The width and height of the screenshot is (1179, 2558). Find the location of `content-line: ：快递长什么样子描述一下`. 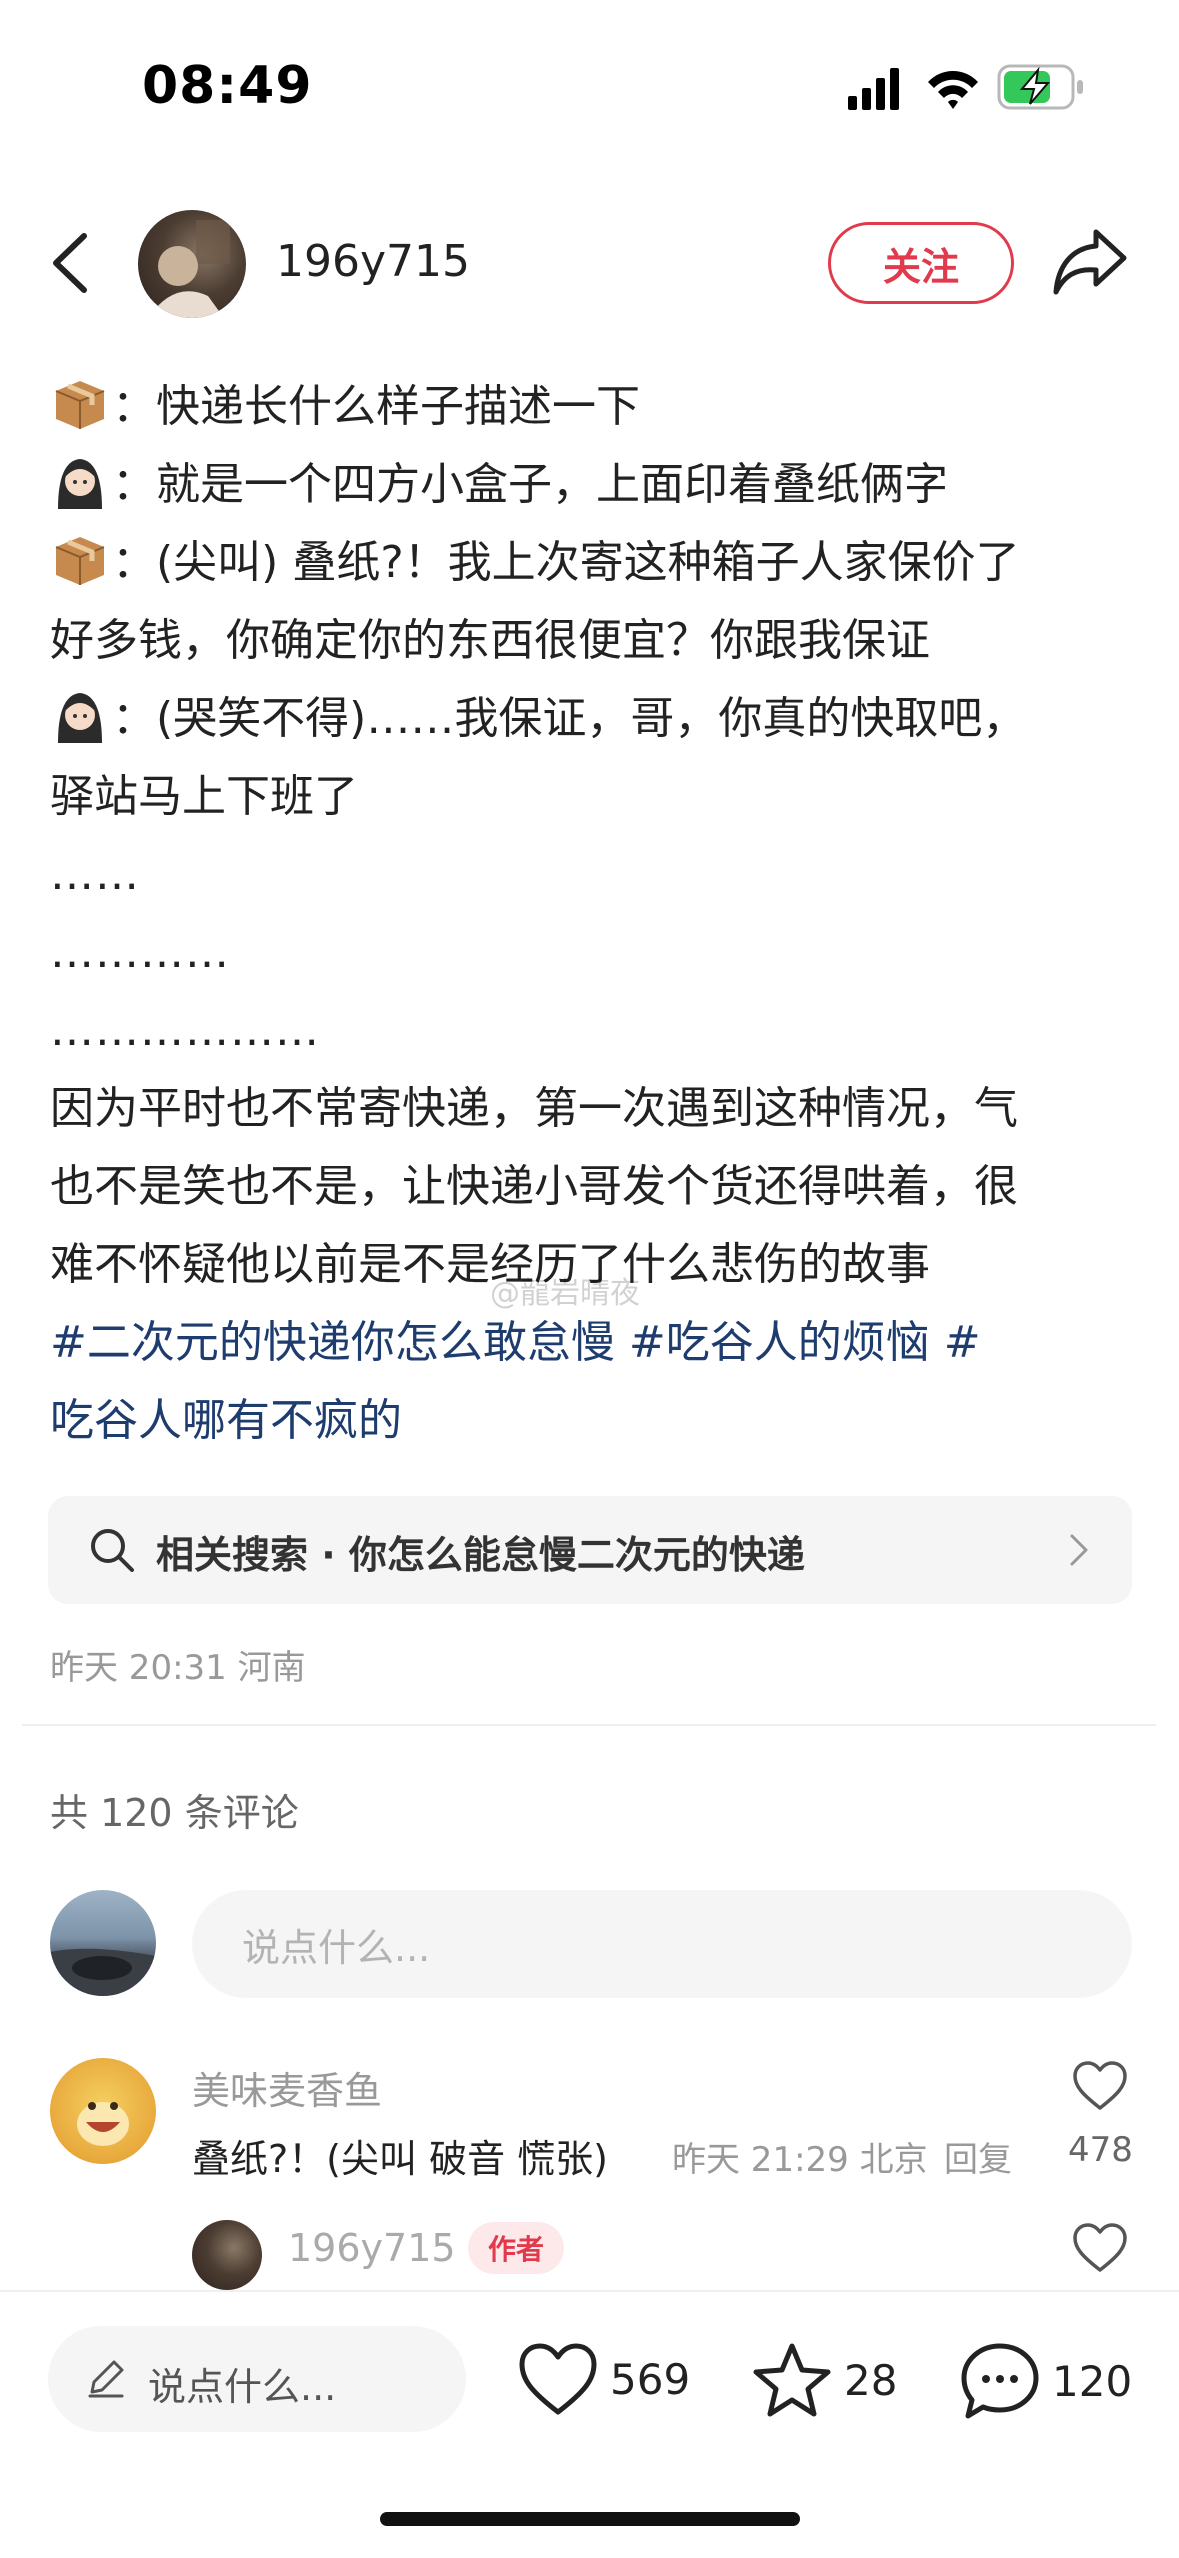

content-line: ：快递长什么样子描述一下 is located at coordinates (595, 407).